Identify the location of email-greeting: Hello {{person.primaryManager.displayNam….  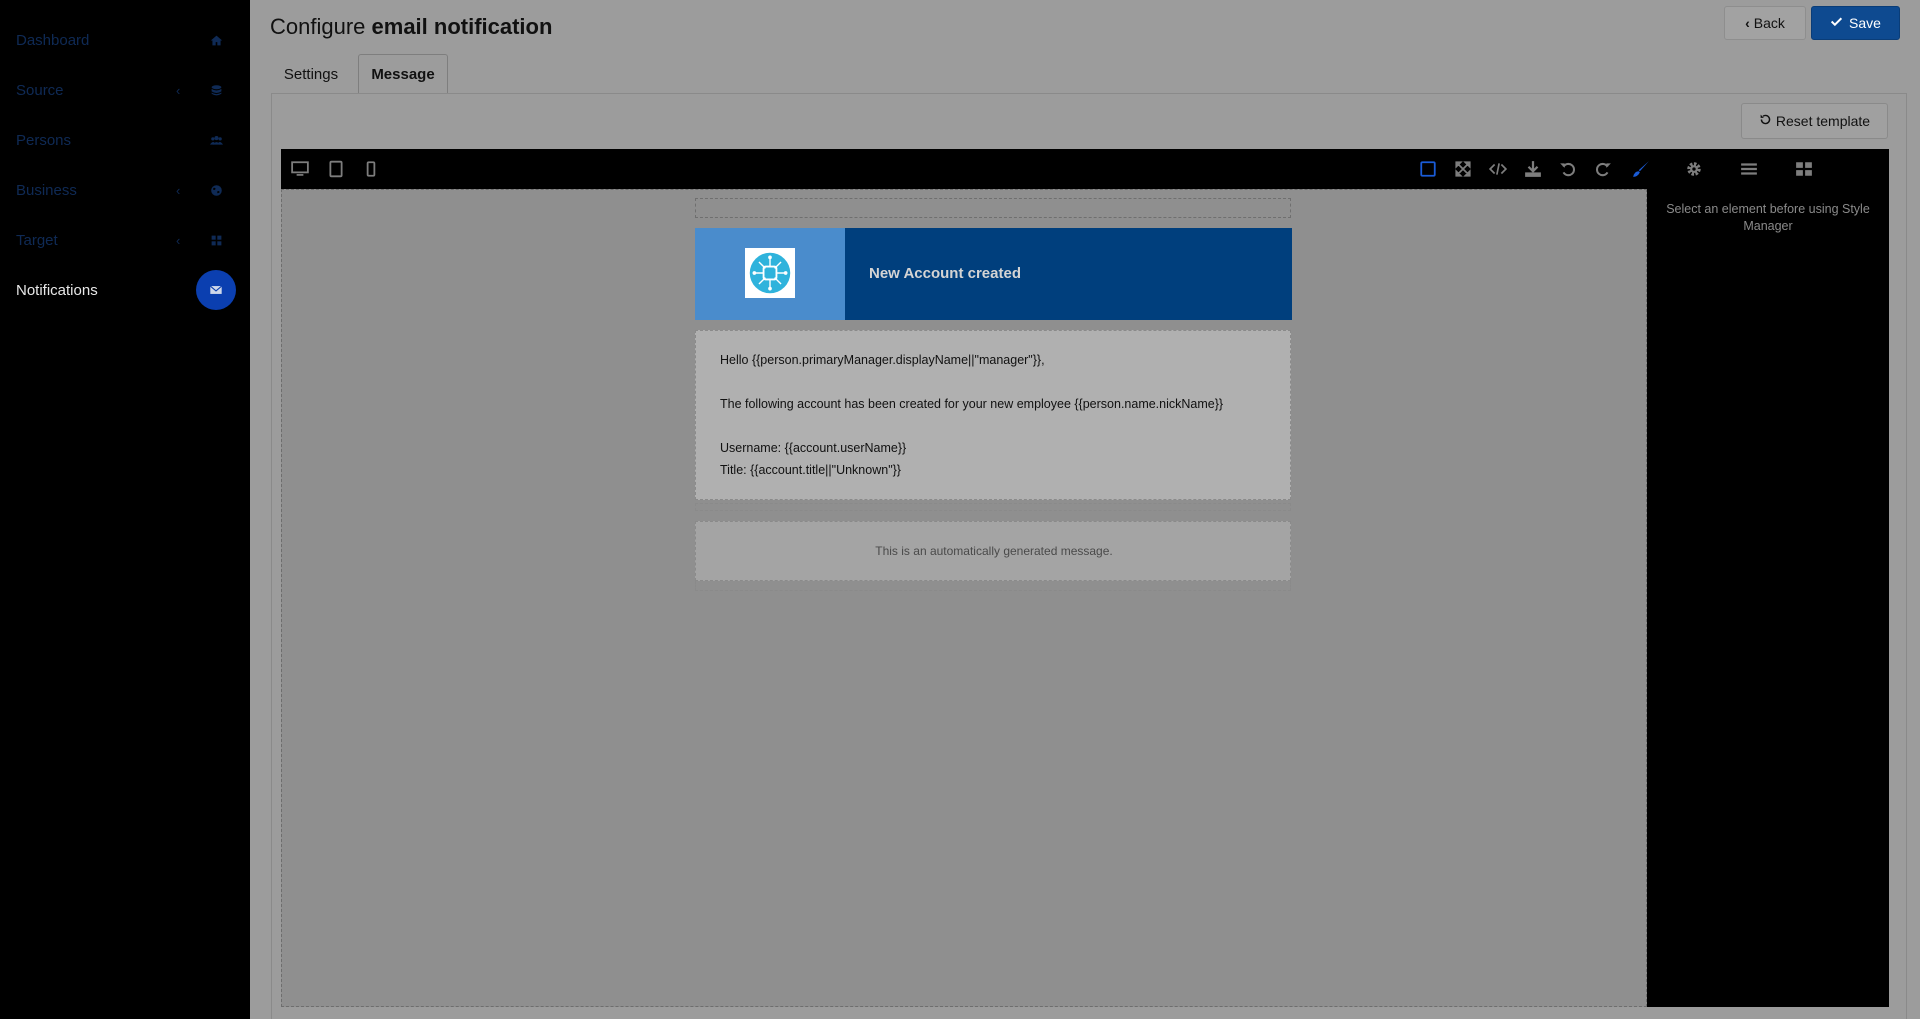
(882, 360).